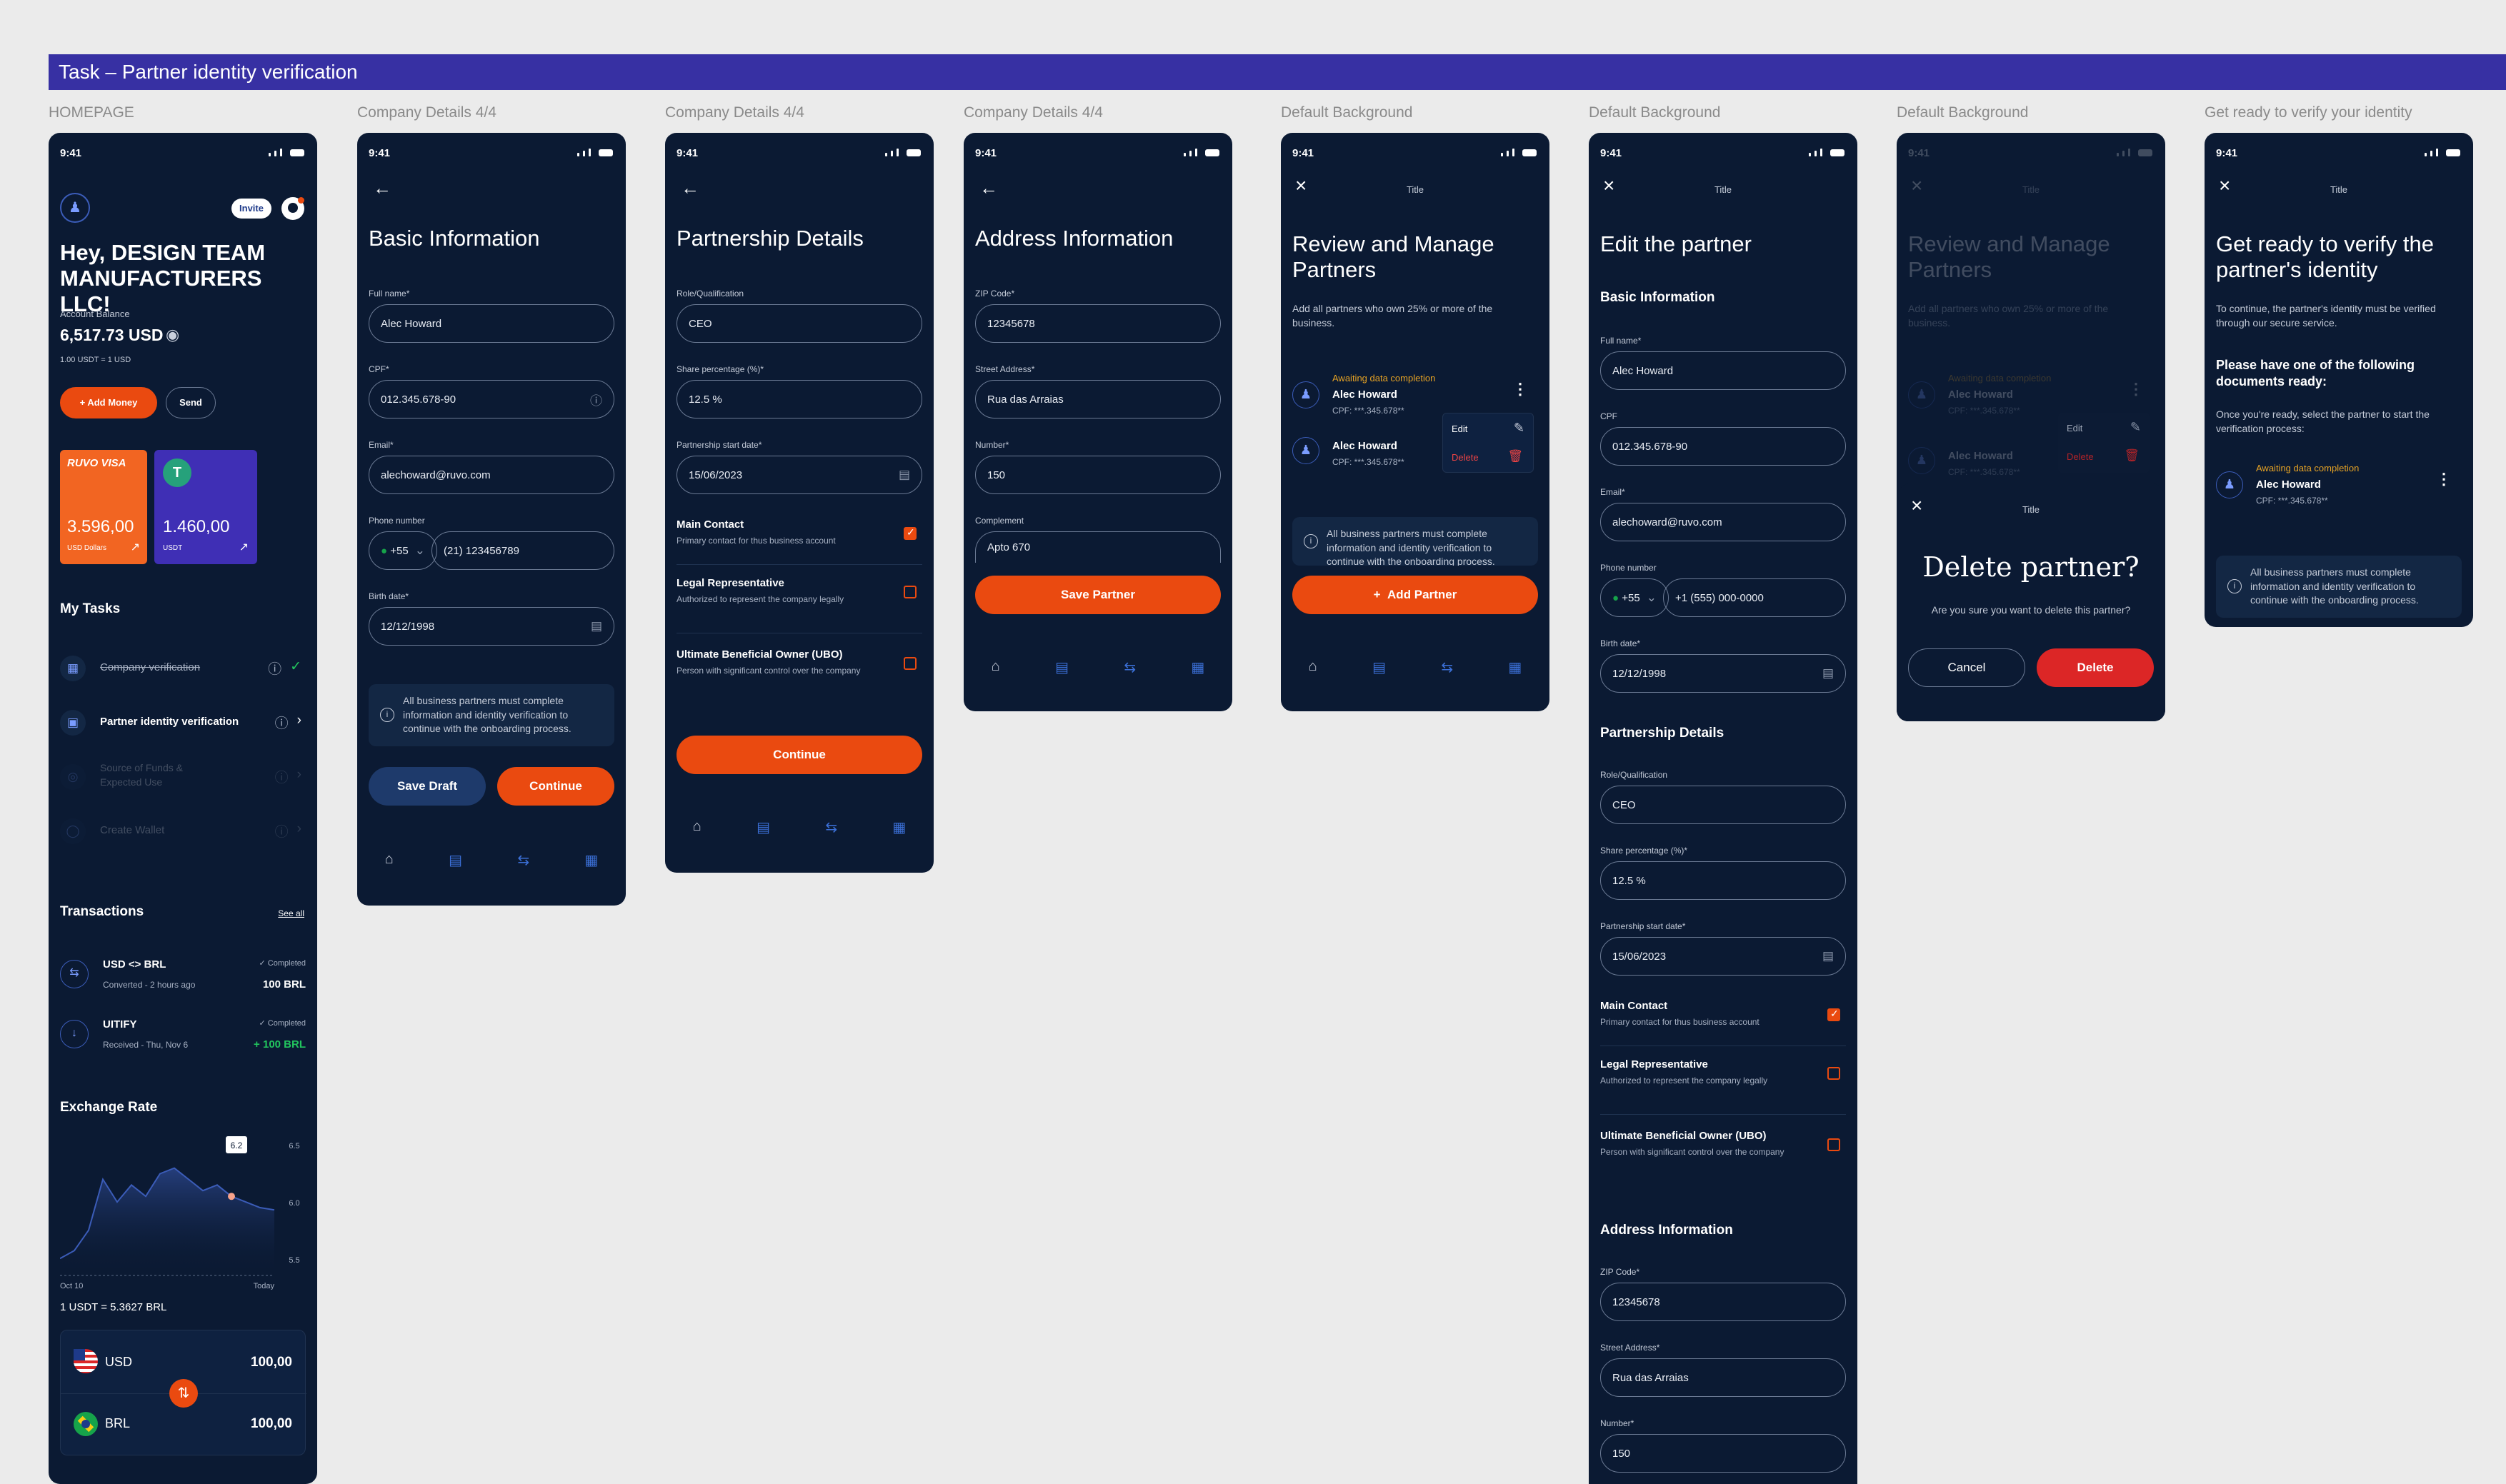  What do you see at coordinates (183, 1393) in the screenshot?
I see `swap-icon: ⇅` at bounding box center [183, 1393].